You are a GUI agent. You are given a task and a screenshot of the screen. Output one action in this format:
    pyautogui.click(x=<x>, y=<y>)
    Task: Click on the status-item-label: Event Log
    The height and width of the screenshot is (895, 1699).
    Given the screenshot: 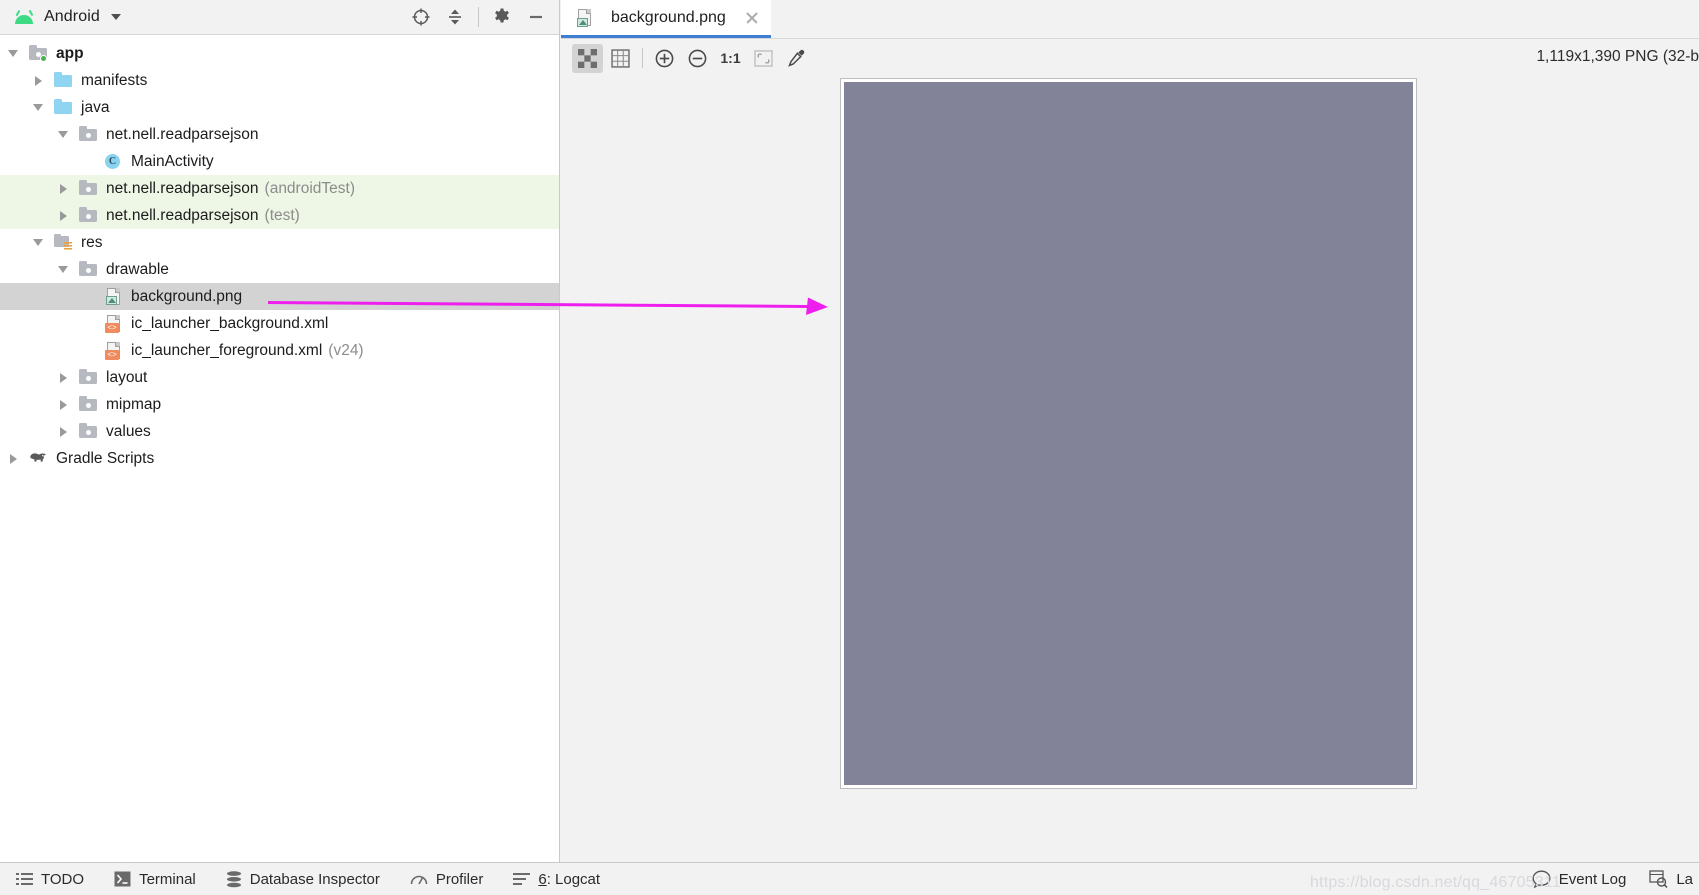 What is the action you would take?
    pyautogui.click(x=1592, y=879)
    